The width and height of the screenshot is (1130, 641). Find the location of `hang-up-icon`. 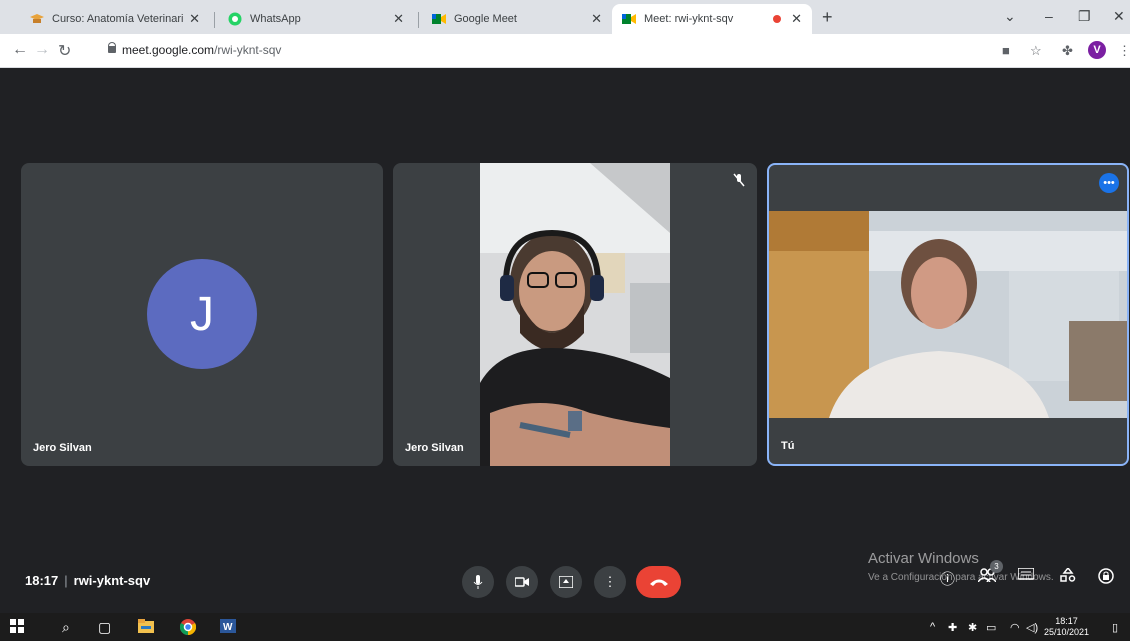

hang-up-icon is located at coordinates (658, 582).